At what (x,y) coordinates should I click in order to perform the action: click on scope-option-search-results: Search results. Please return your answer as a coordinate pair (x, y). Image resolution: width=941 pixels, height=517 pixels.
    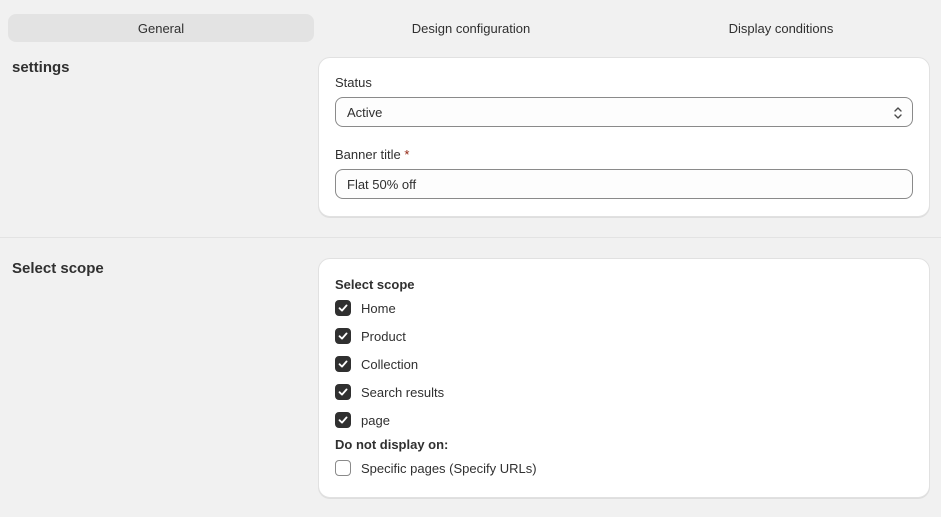
    Looking at the image, I should click on (389, 392).